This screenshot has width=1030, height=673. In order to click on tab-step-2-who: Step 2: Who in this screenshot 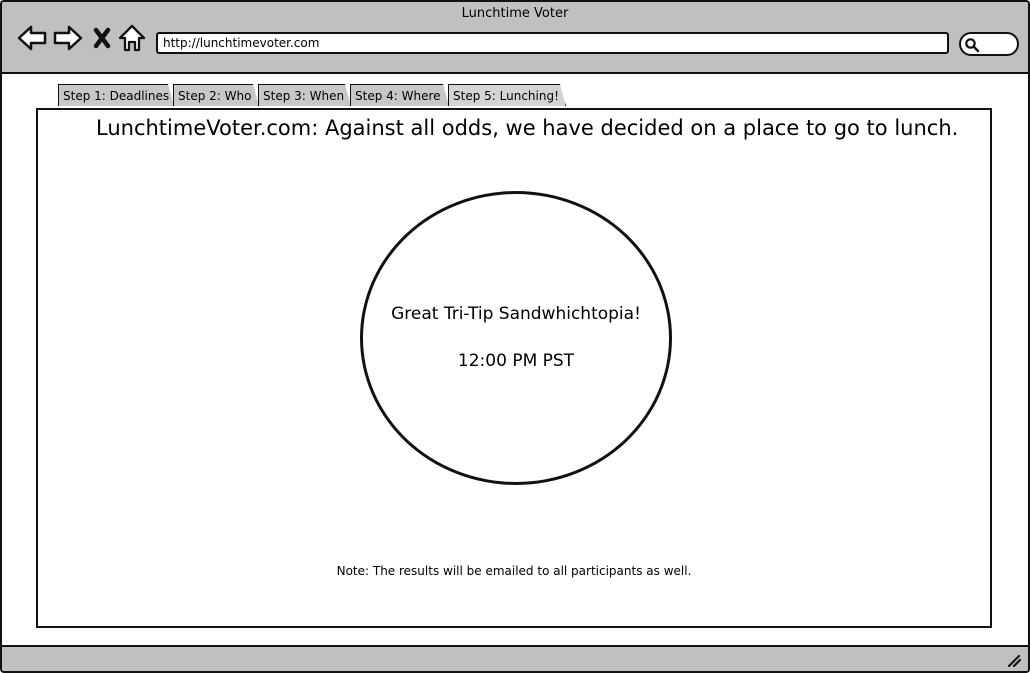, I will do `click(216, 95)`.